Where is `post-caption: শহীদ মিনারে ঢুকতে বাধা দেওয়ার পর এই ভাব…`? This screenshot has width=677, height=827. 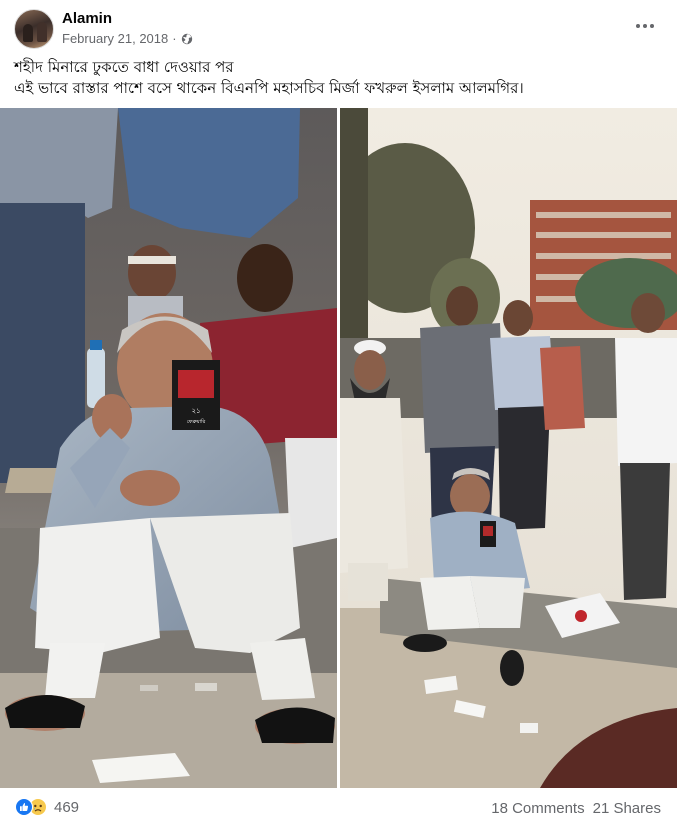
post-caption: শহীদ মিনারে ঢুকতে বাধা দেওয়ার পর এই ভাব… is located at coordinates (339, 78).